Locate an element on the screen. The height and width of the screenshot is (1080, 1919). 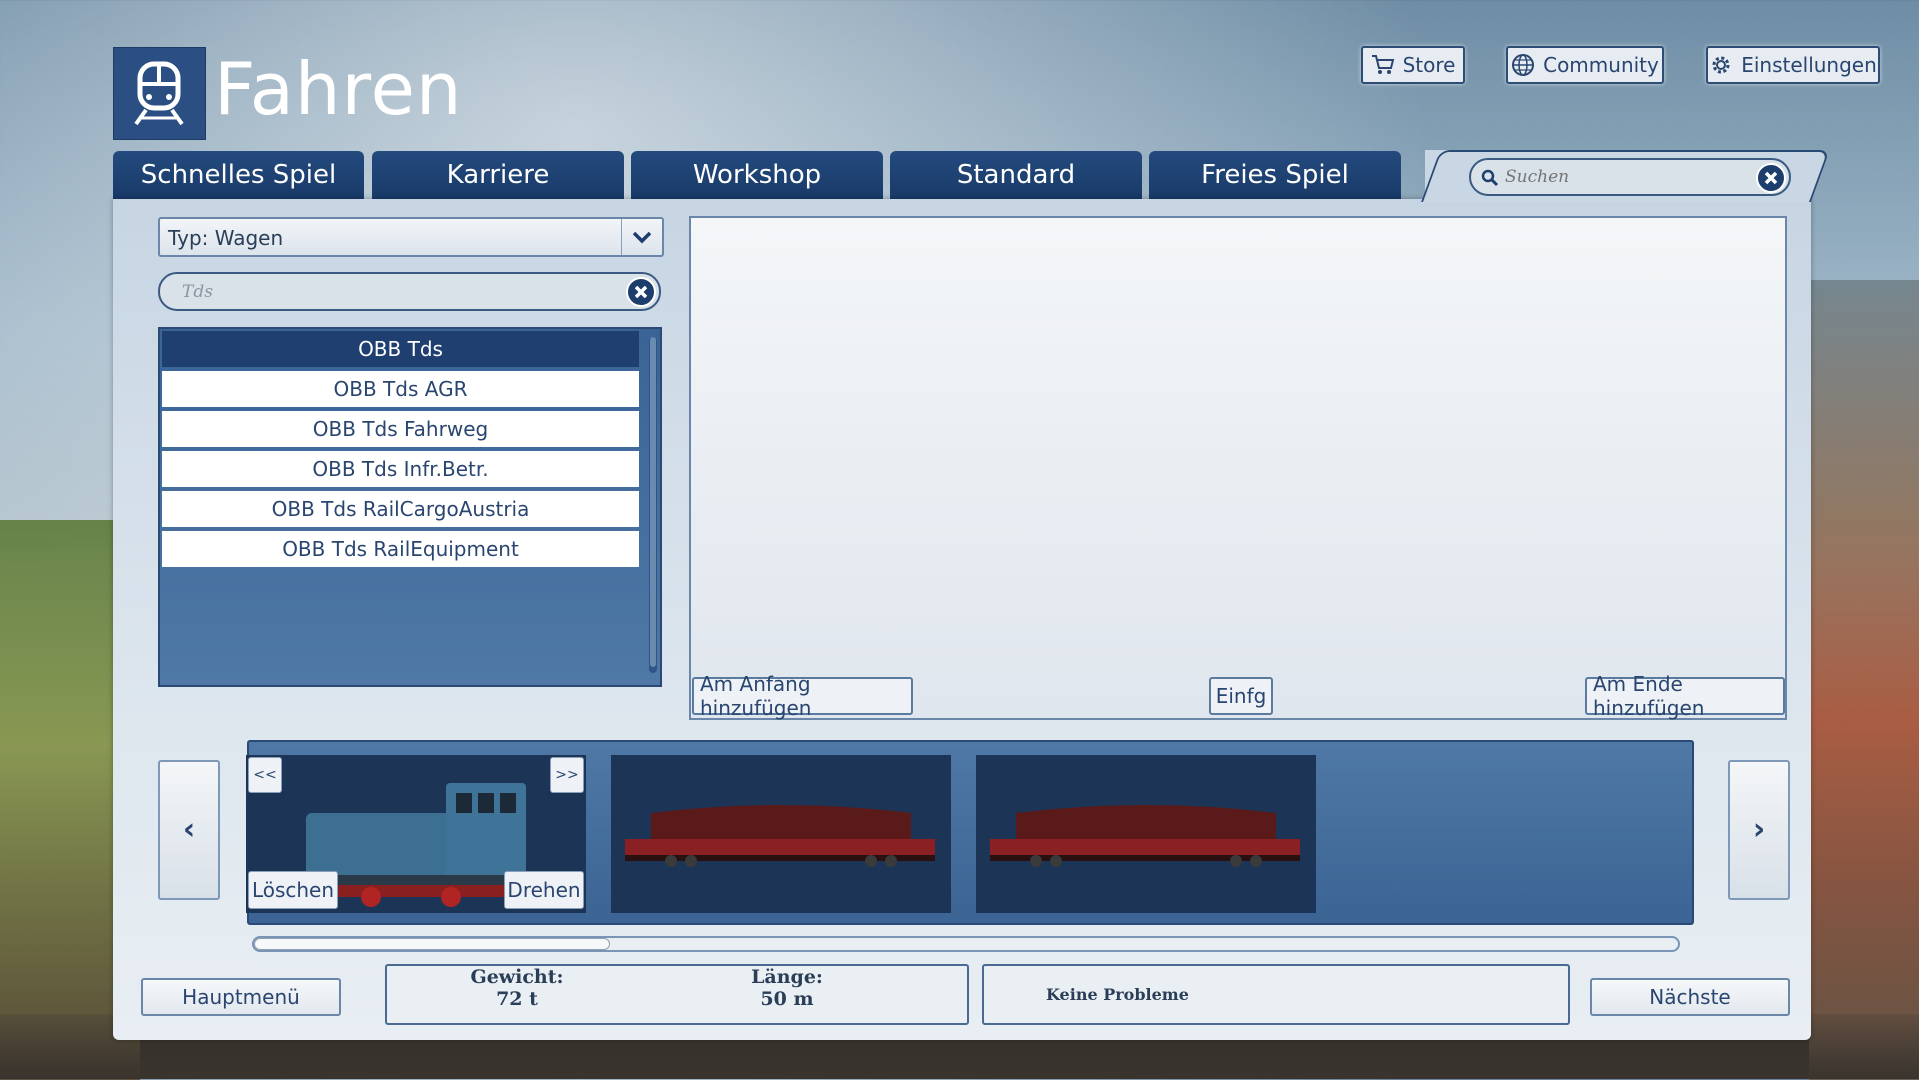
add-start-button: Am Anfang hinzufügen is located at coordinates (802, 696).